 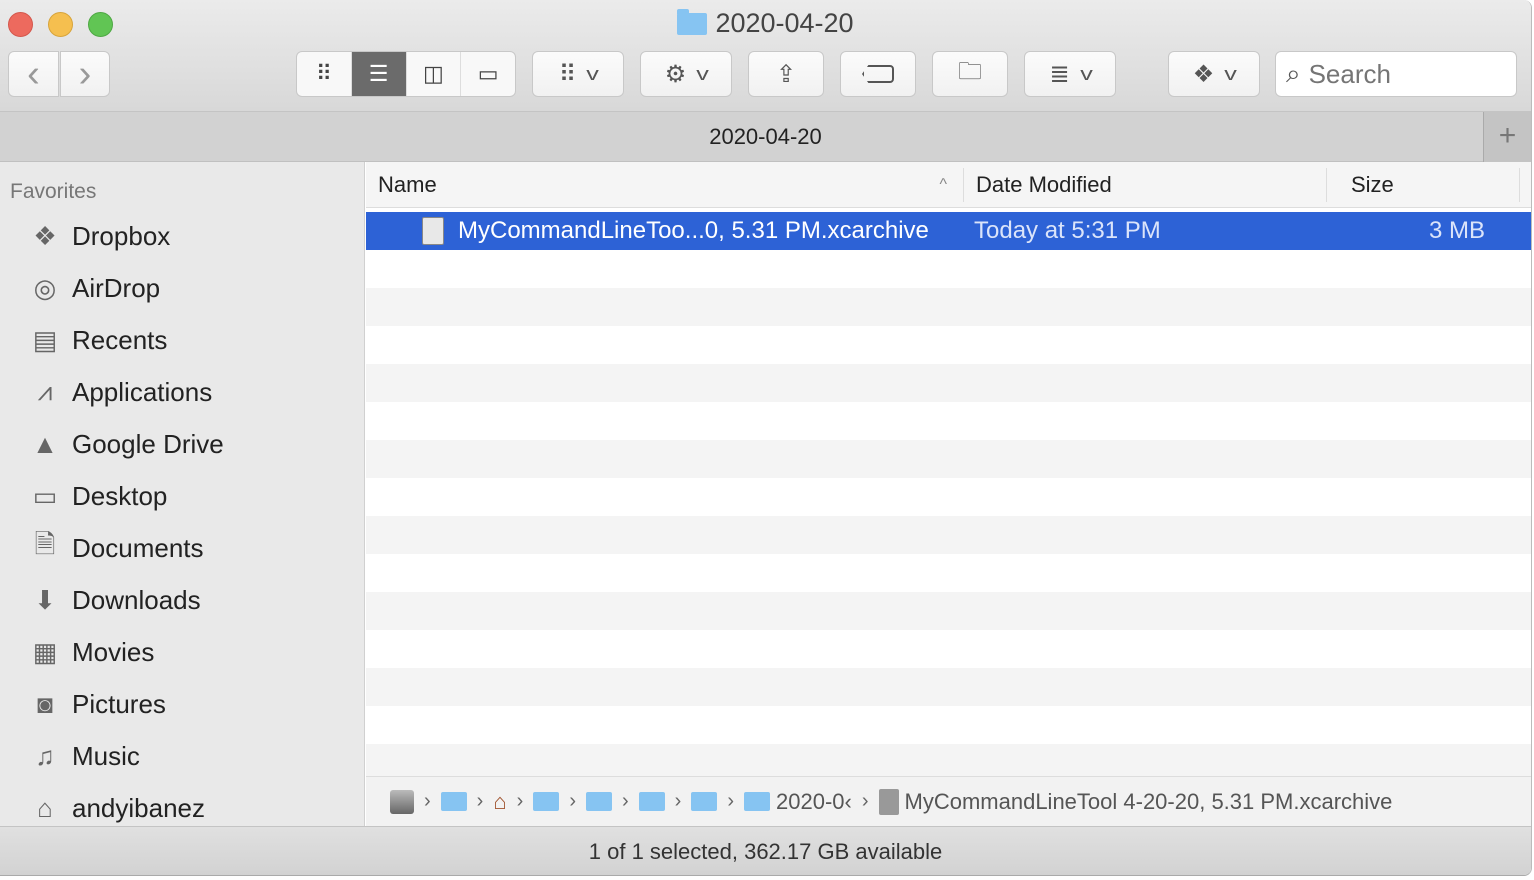 What do you see at coordinates (53, 191) in the screenshot?
I see `sidebar-header: Favorites` at bounding box center [53, 191].